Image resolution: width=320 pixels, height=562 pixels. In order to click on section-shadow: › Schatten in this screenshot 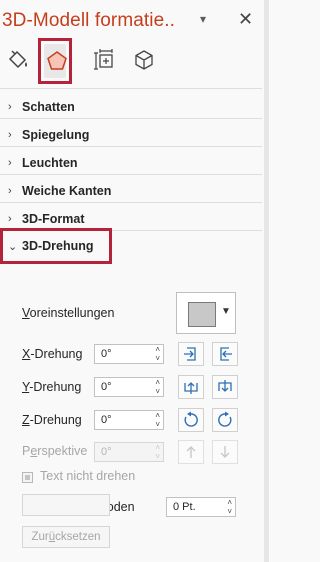, I will do `click(41, 107)`.